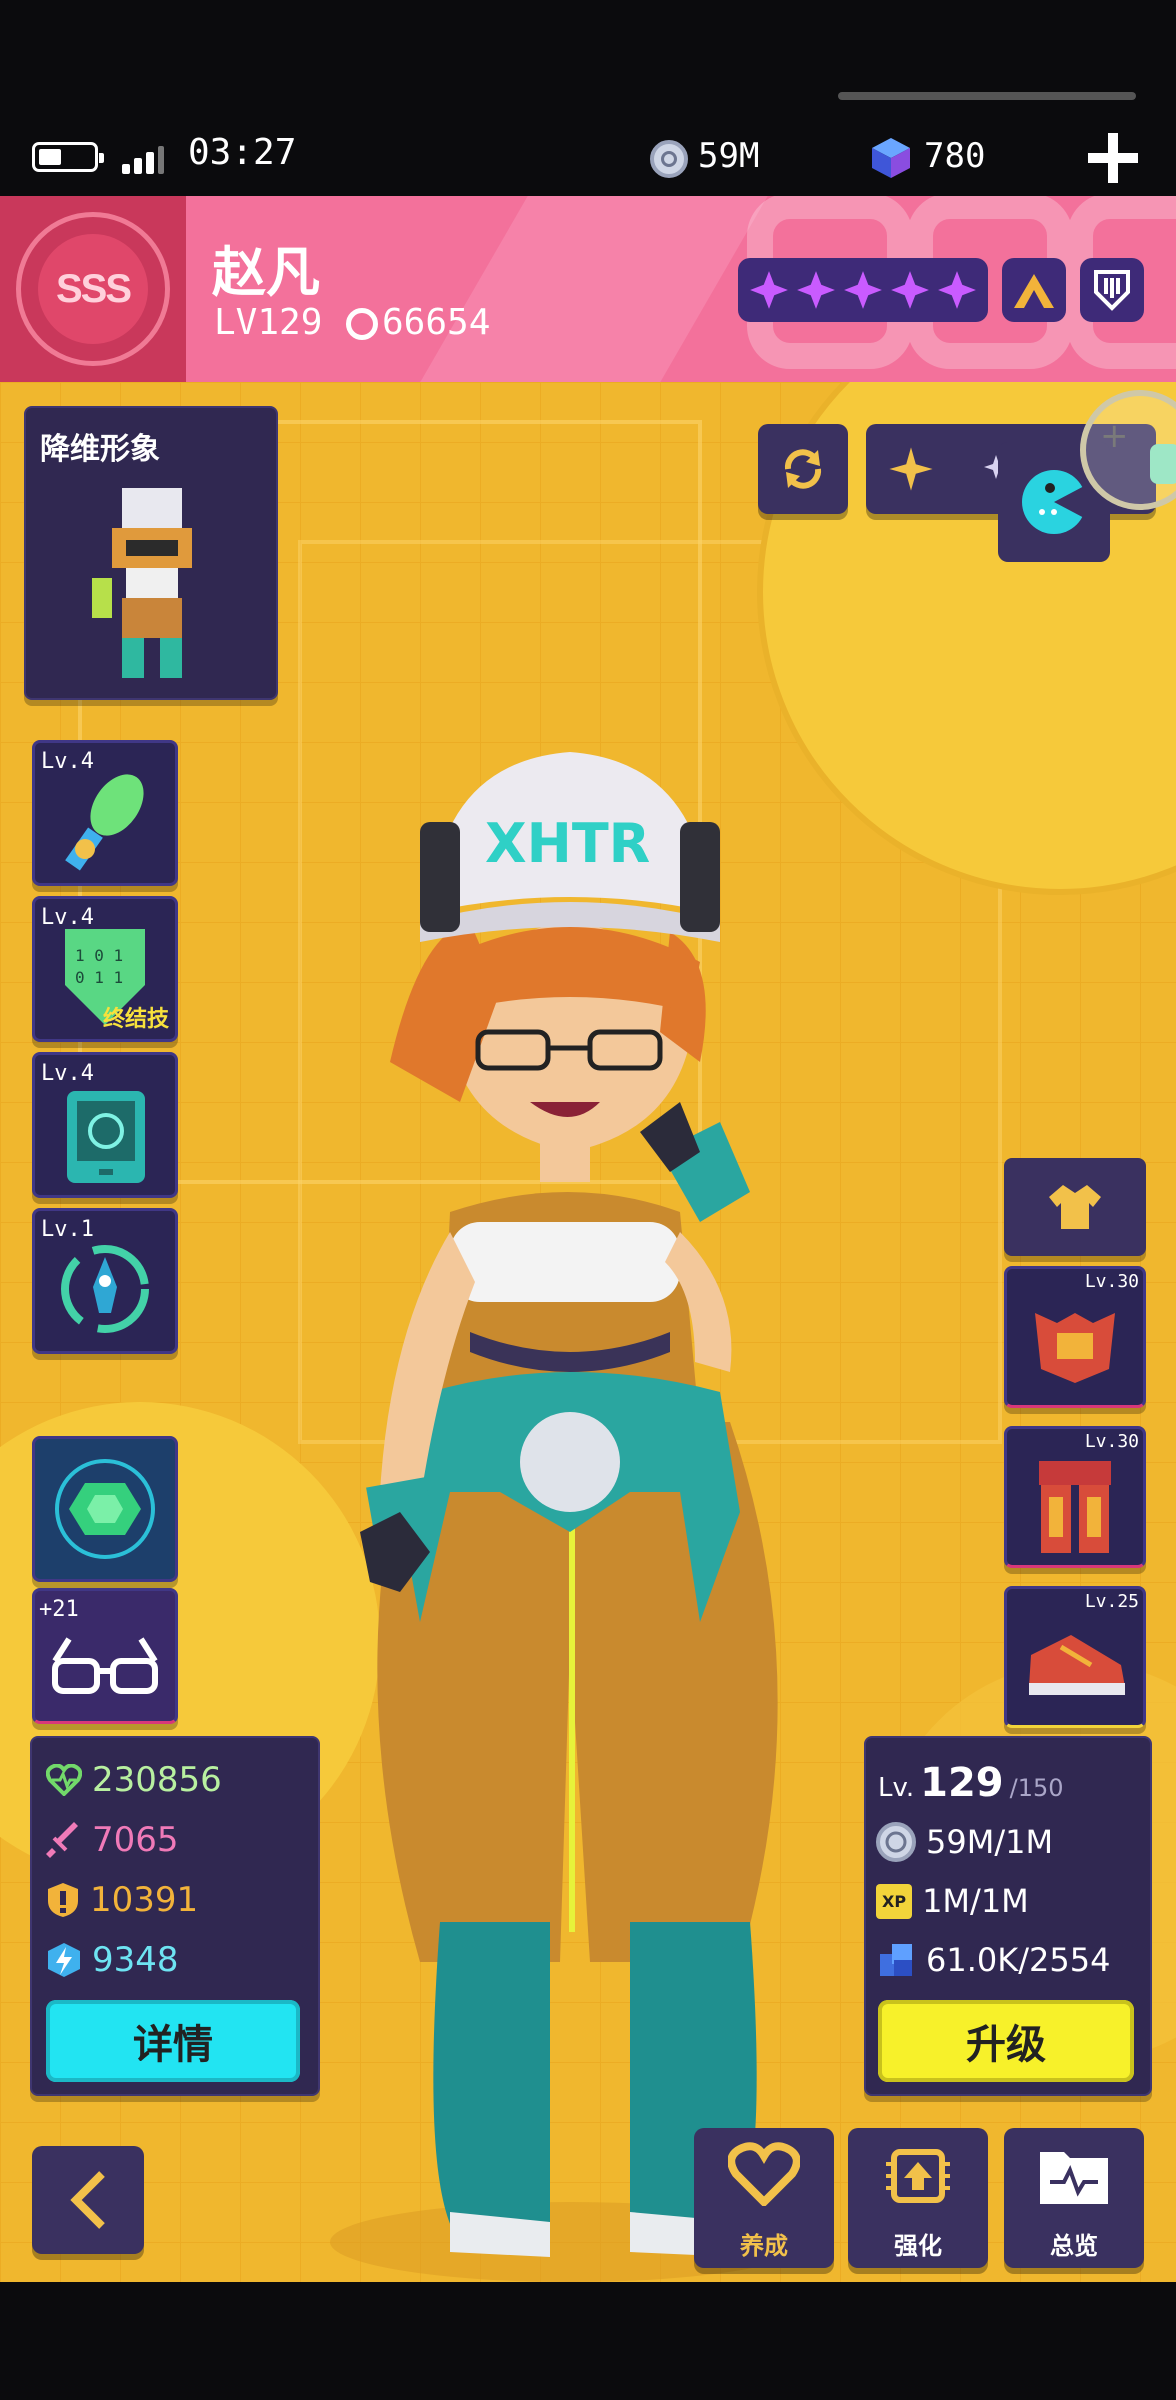 This screenshot has width=1176, height=2400. I want to click on leg-armor-icon, so click(1075, 1507).